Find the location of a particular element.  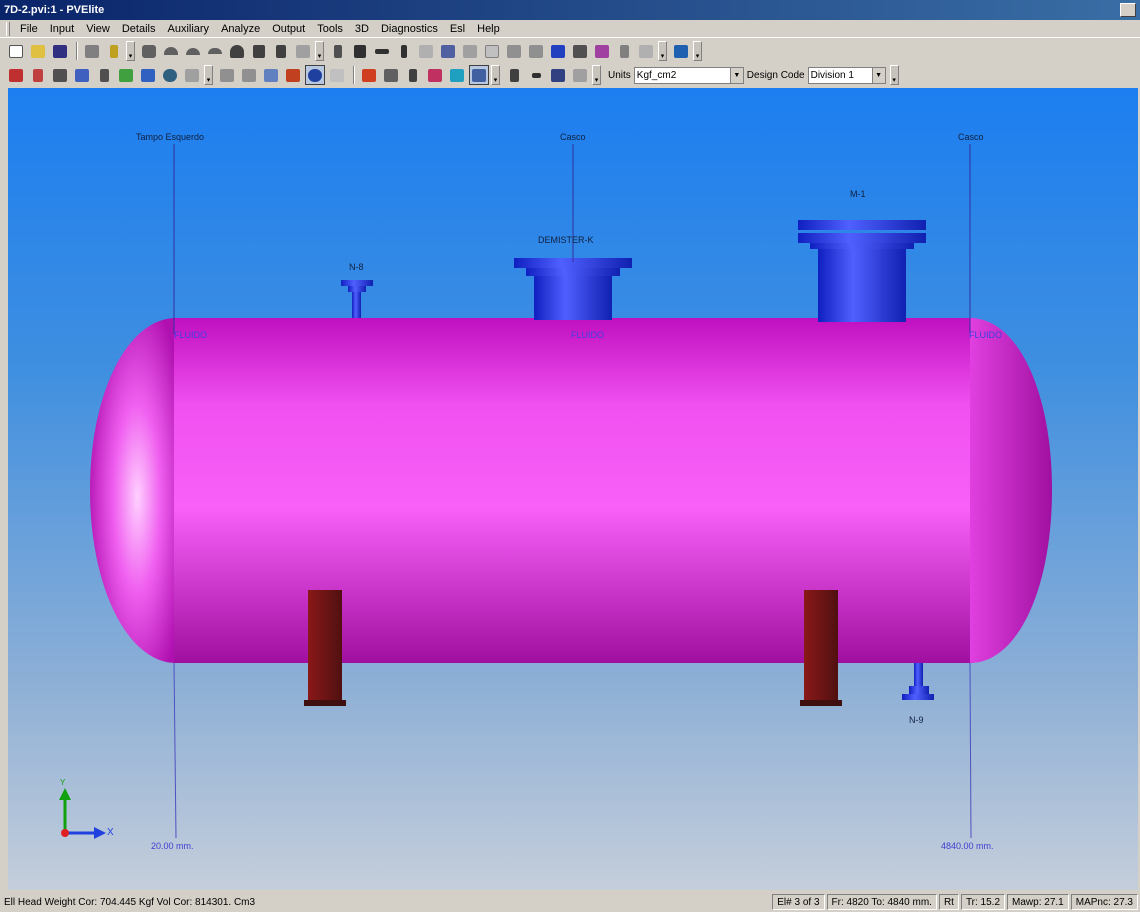

colors-button is located at coordinates (293, 75).